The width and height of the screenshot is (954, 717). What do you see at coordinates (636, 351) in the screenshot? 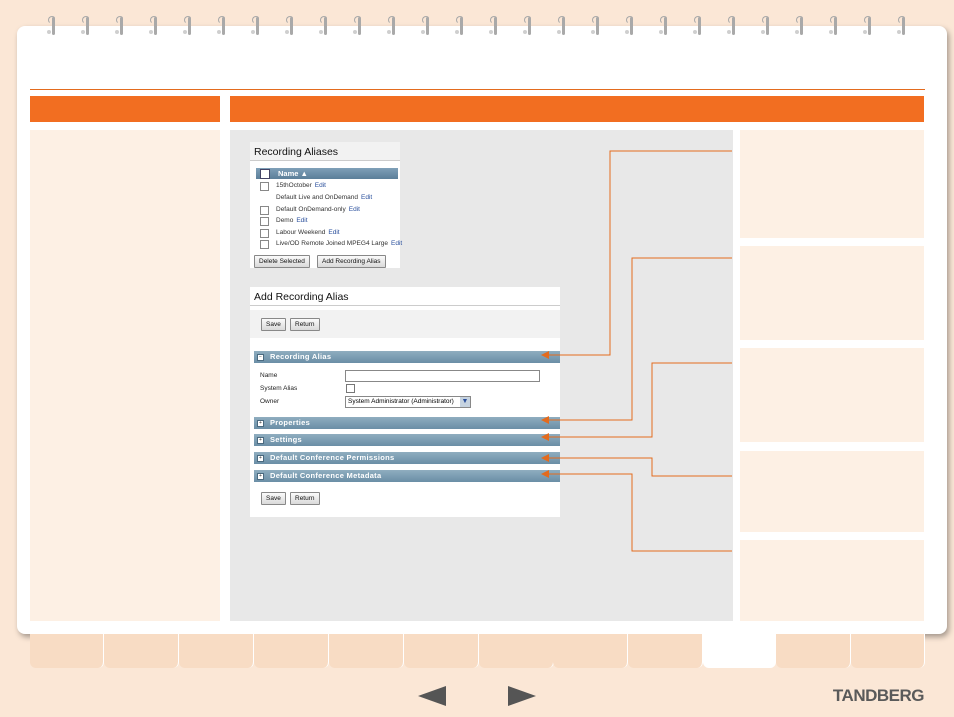
I see `callout-lines` at bounding box center [636, 351].